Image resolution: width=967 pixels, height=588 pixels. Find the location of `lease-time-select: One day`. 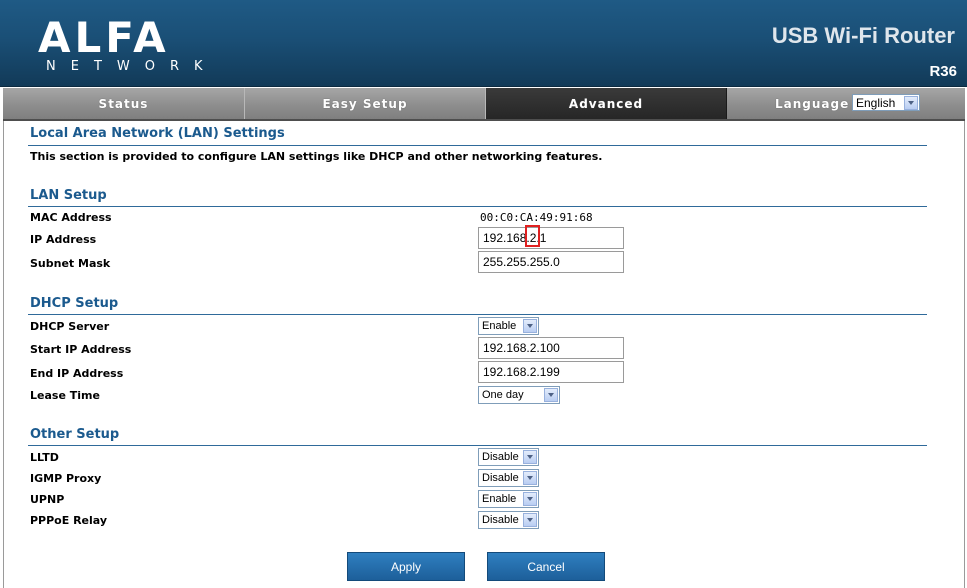

lease-time-select: One day is located at coordinates (519, 395).